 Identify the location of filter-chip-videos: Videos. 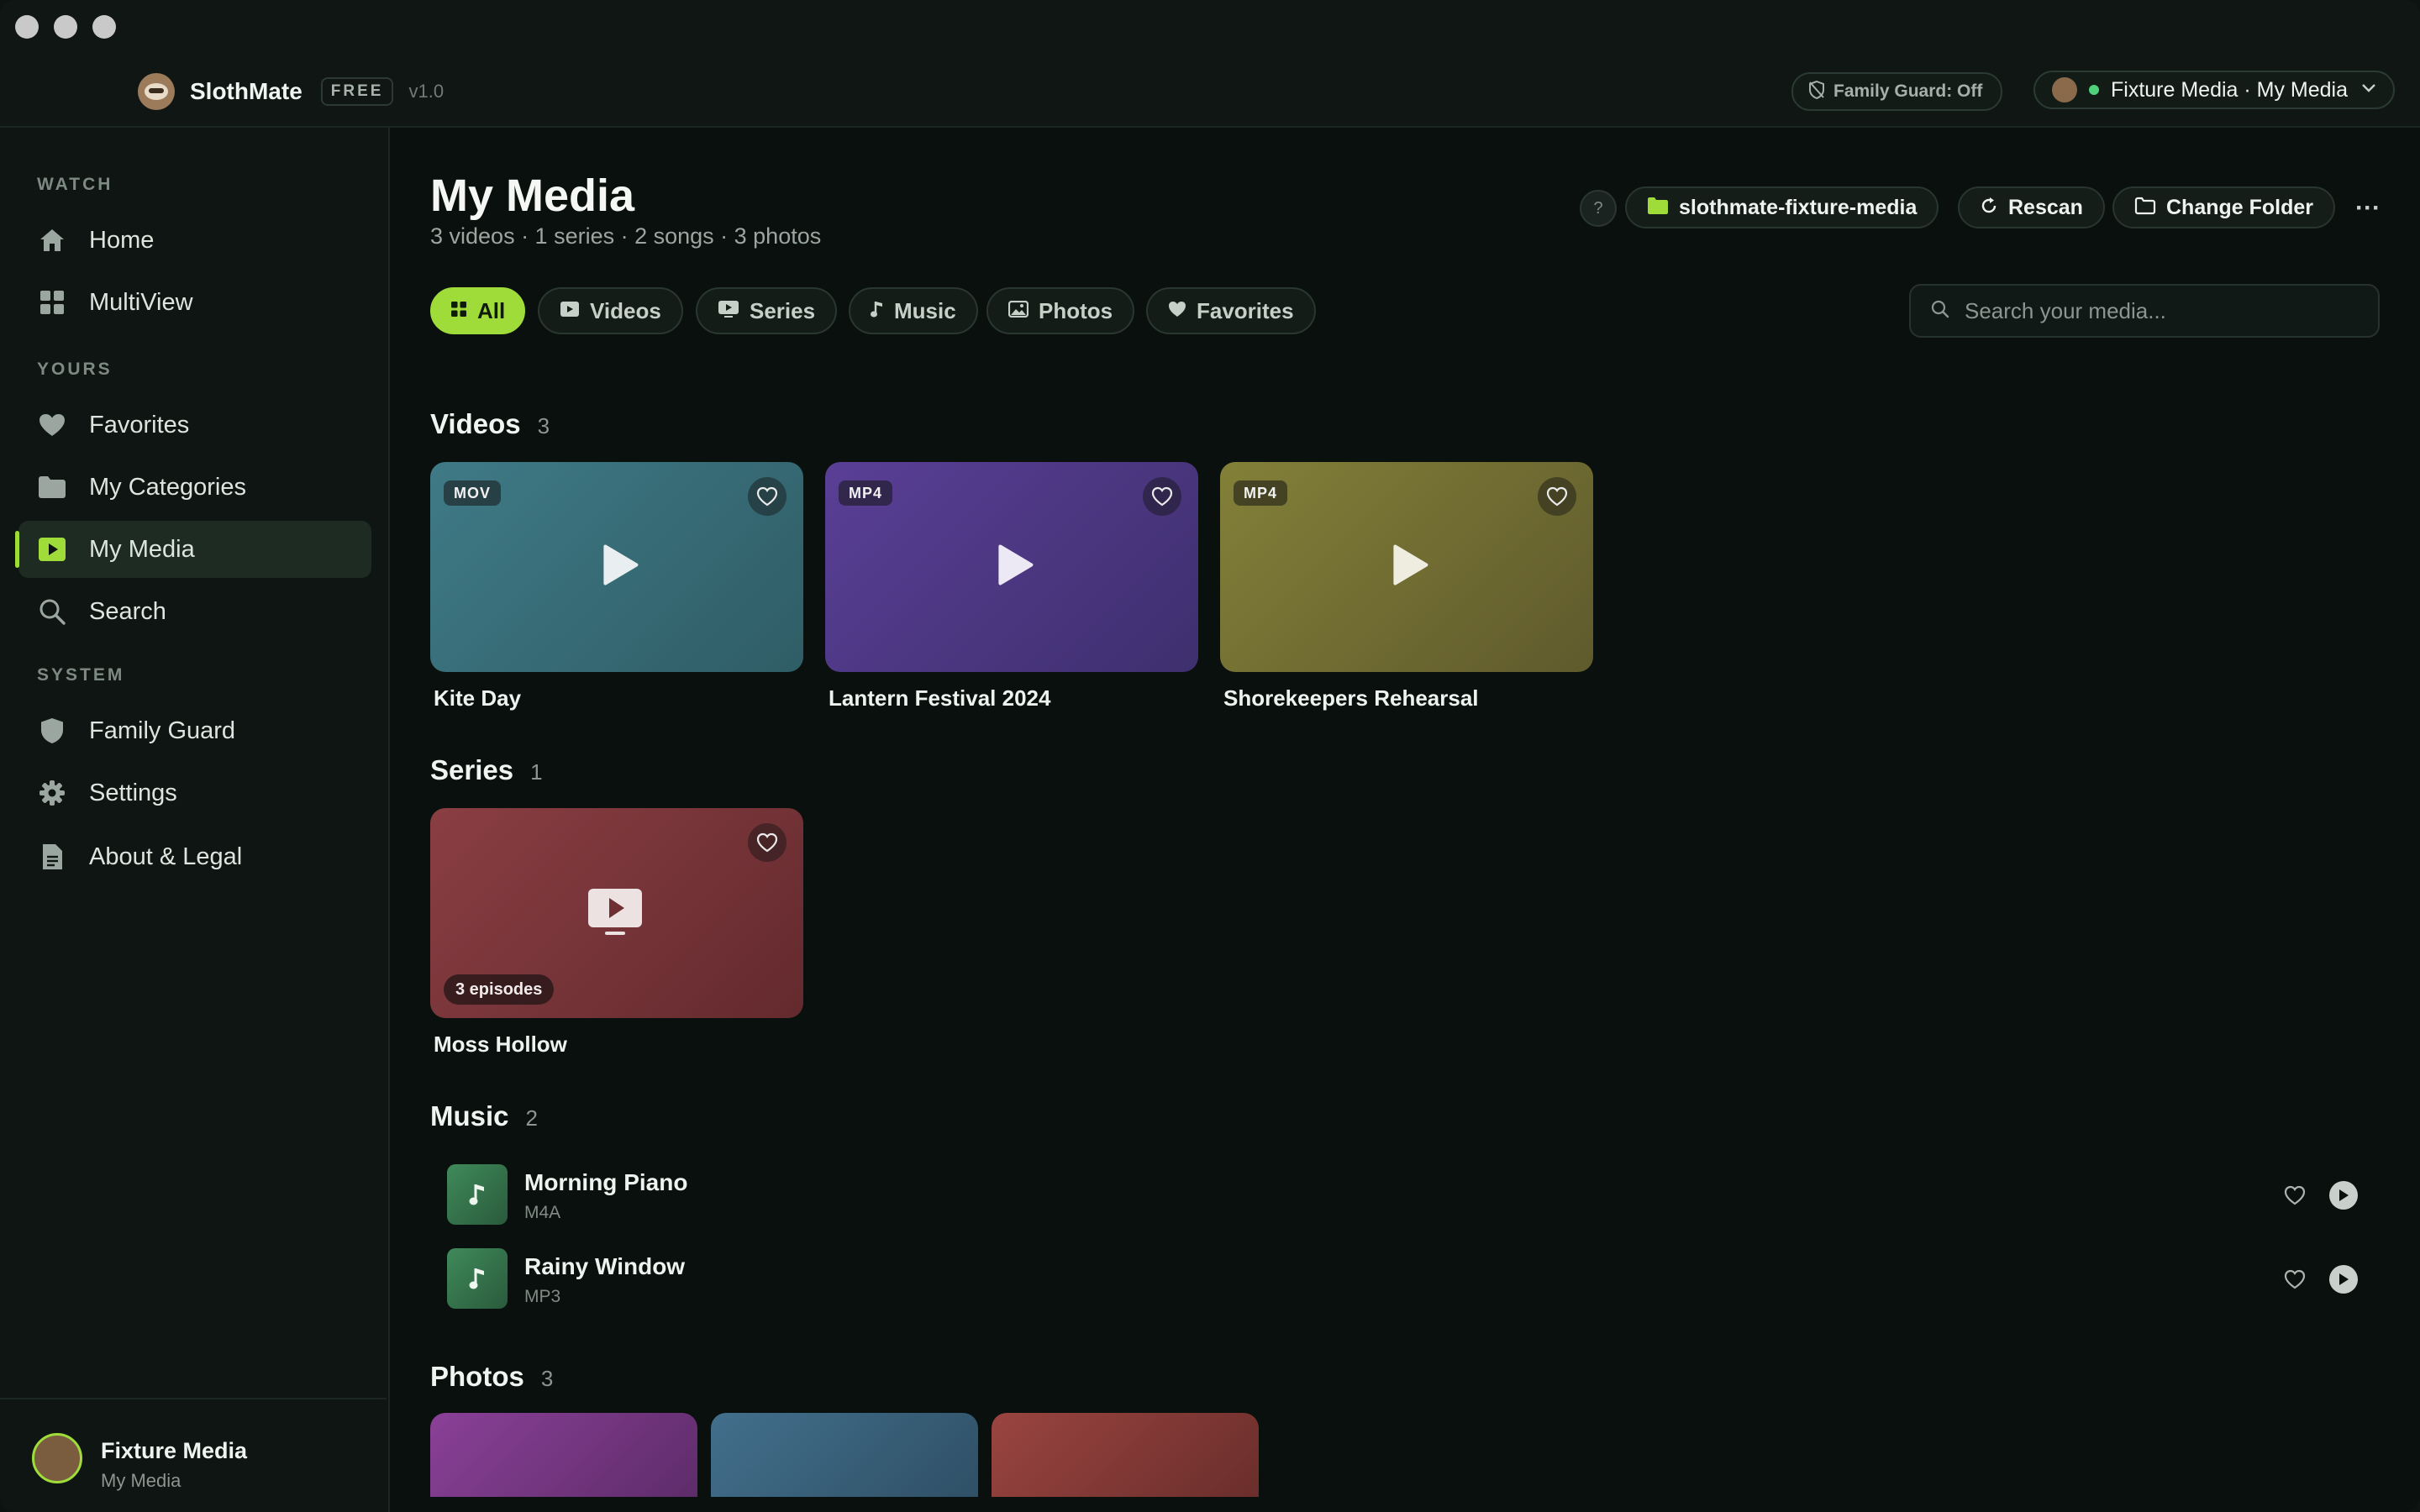
(611, 310).